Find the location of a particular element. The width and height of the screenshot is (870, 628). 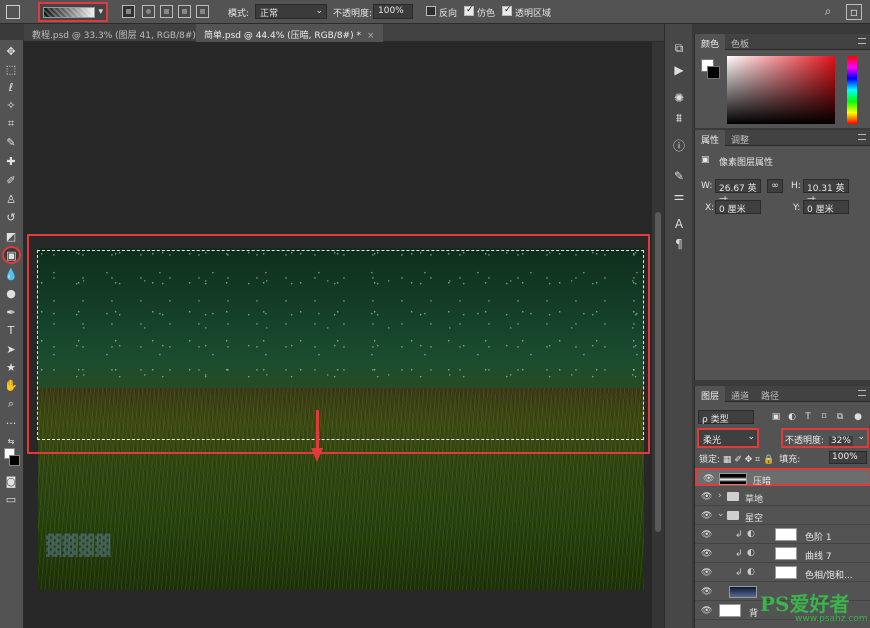

layer-filter-select: ρ 类型 is located at coordinates (726, 417).